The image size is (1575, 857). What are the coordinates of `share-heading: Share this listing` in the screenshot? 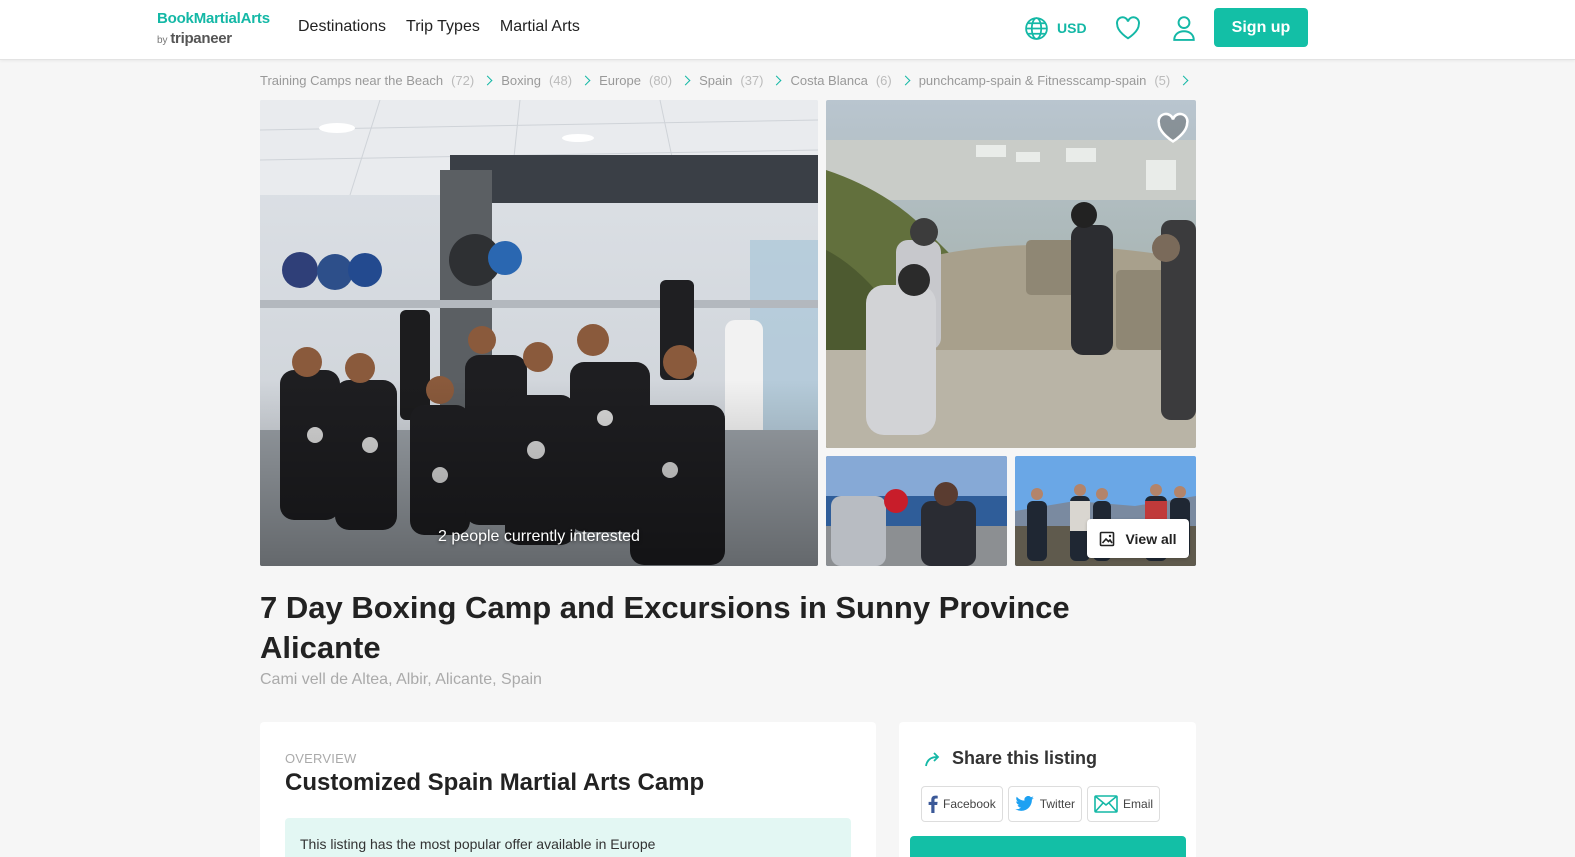 It's located at (1010, 758).